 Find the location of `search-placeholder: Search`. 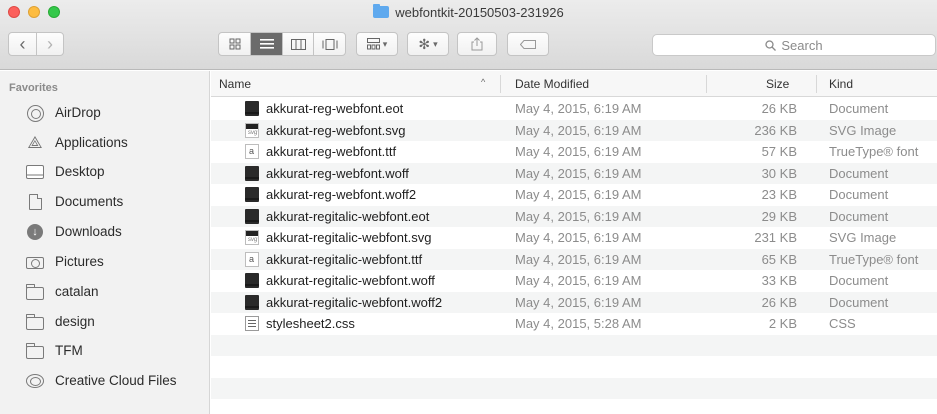

search-placeholder: Search is located at coordinates (802, 45).